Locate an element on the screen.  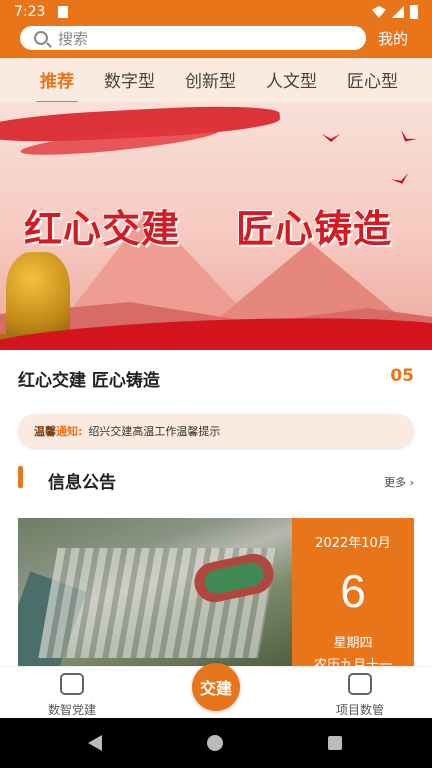
search-header: 搜索 我的 is located at coordinates (216, 41).